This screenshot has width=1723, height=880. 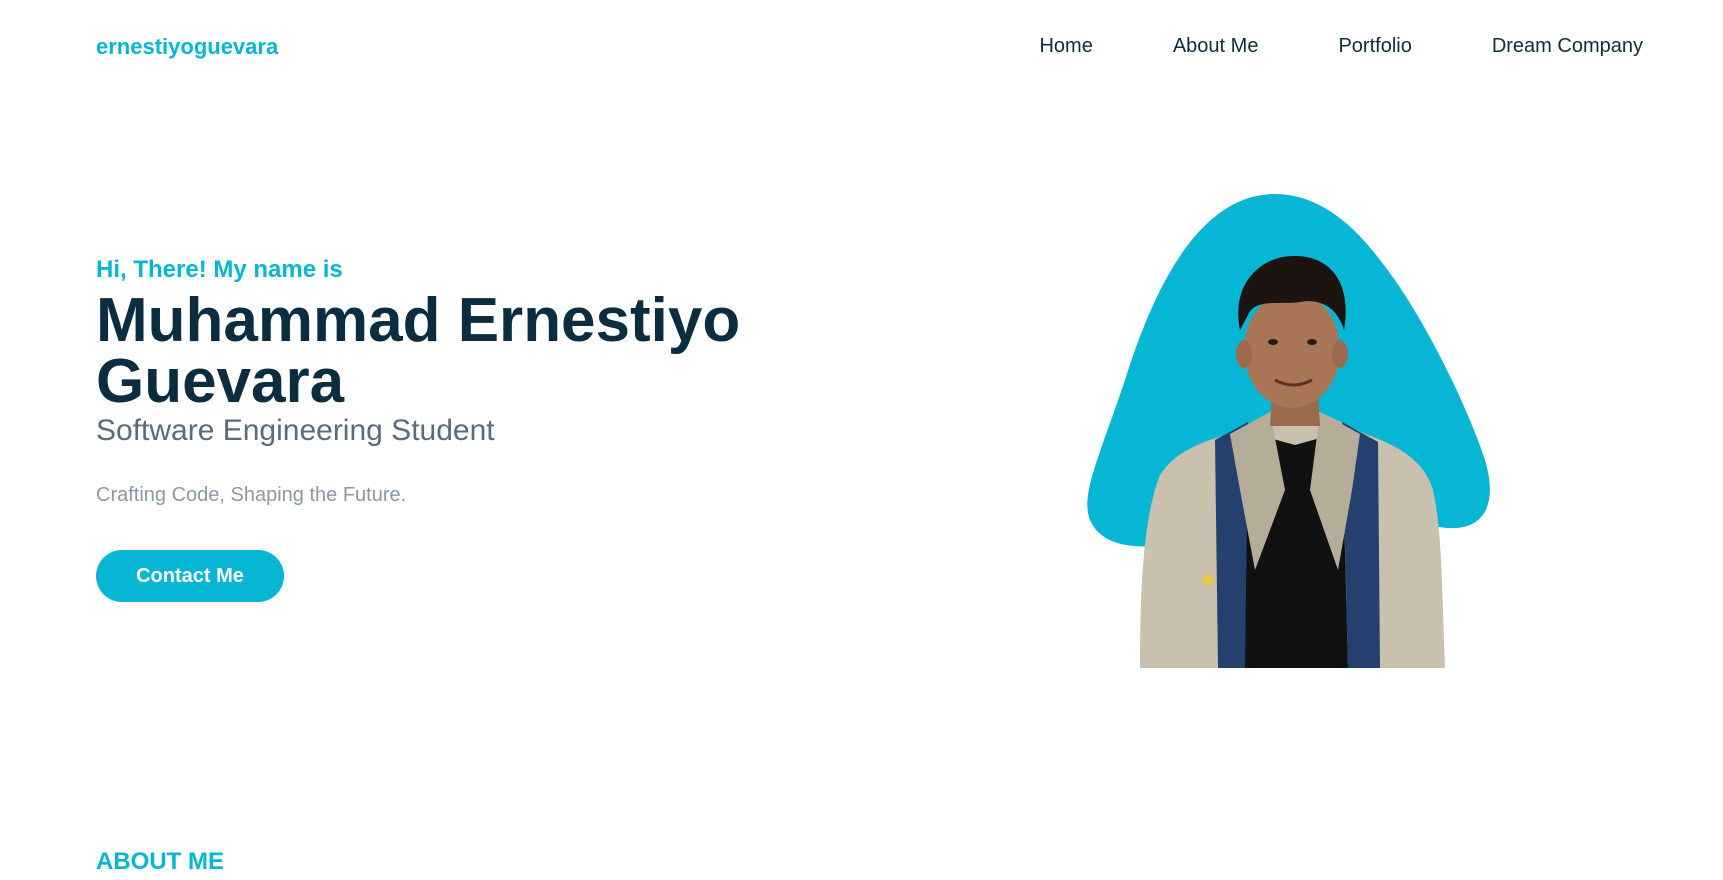 I want to click on portrait-ear-right, so click(x=1340, y=354).